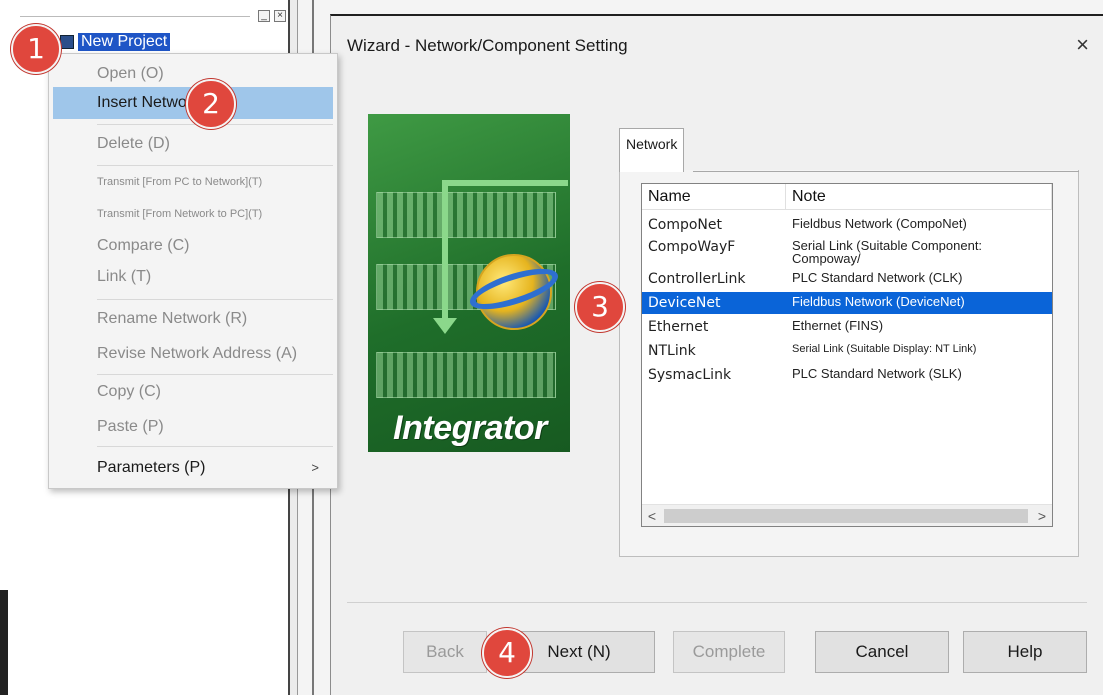 The width and height of the screenshot is (1103, 695). I want to click on horizontal-scrollbar: < >, so click(847, 515).